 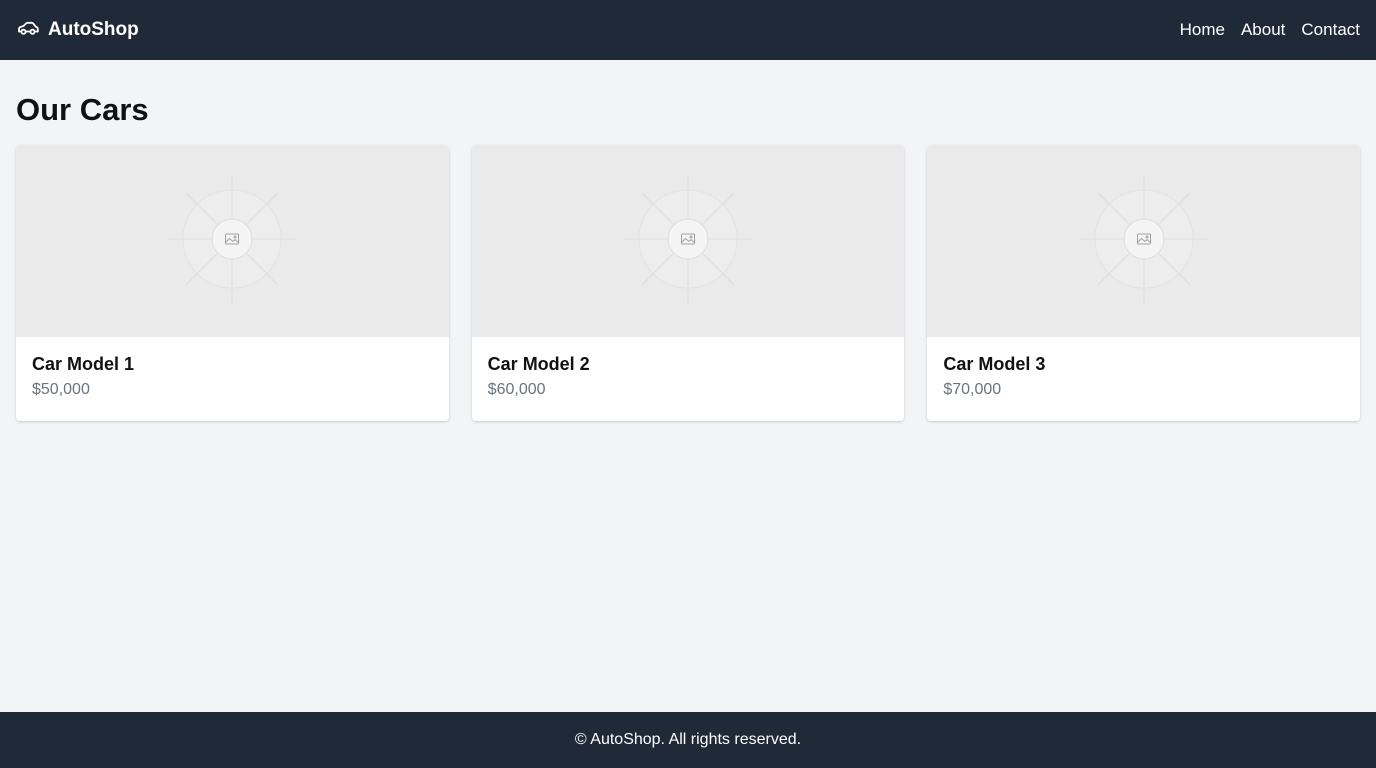 I want to click on car-icon, so click(x=28, y=30).